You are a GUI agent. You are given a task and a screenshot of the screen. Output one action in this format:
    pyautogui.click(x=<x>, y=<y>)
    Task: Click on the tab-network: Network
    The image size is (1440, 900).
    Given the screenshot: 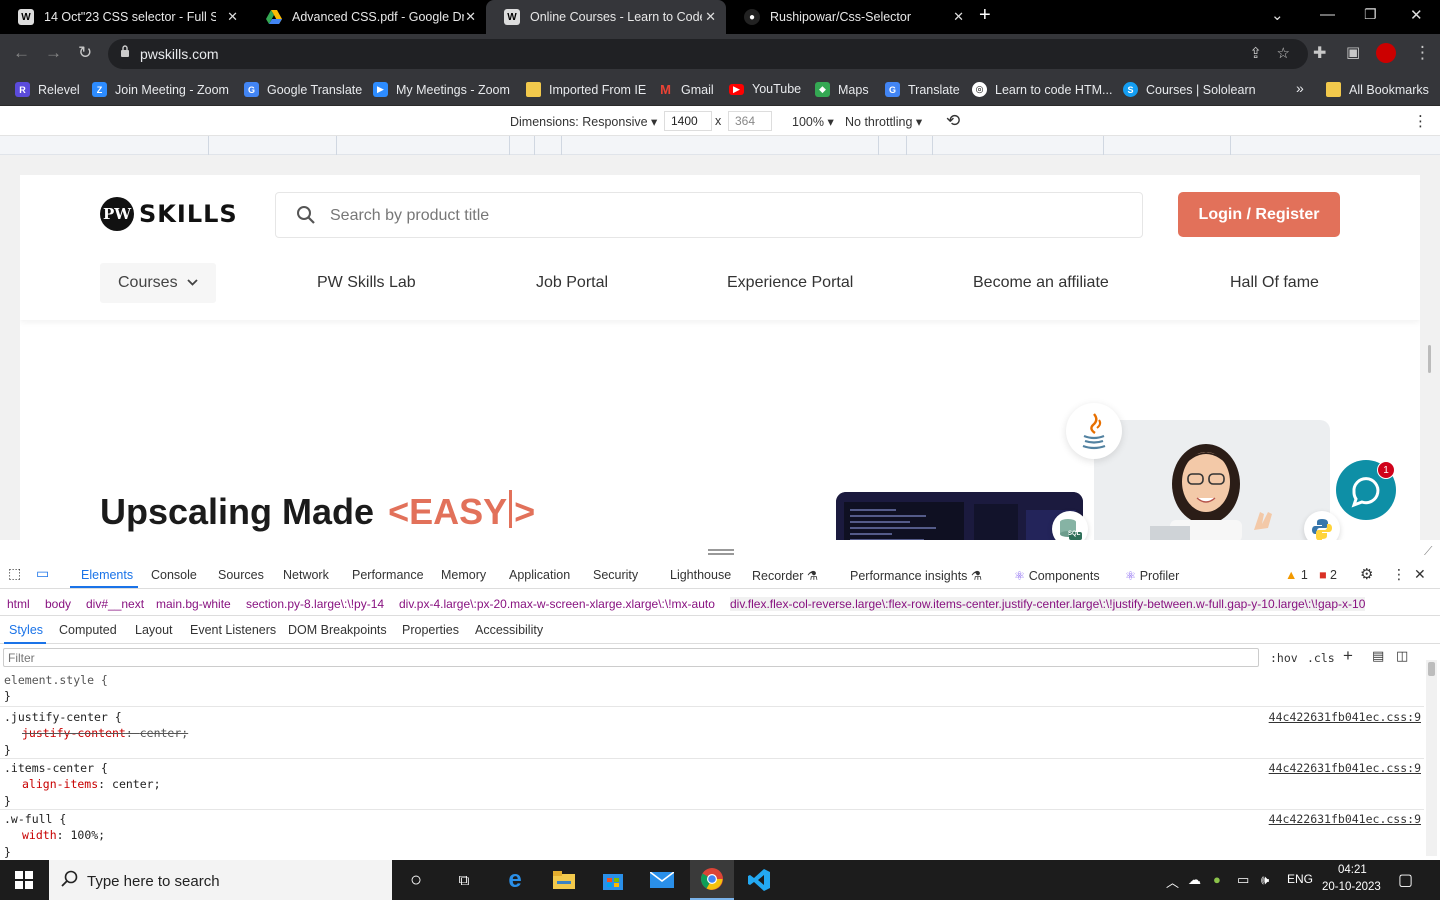 What is the action you would take?
    pyautogui.click(x=306, y=575)
    